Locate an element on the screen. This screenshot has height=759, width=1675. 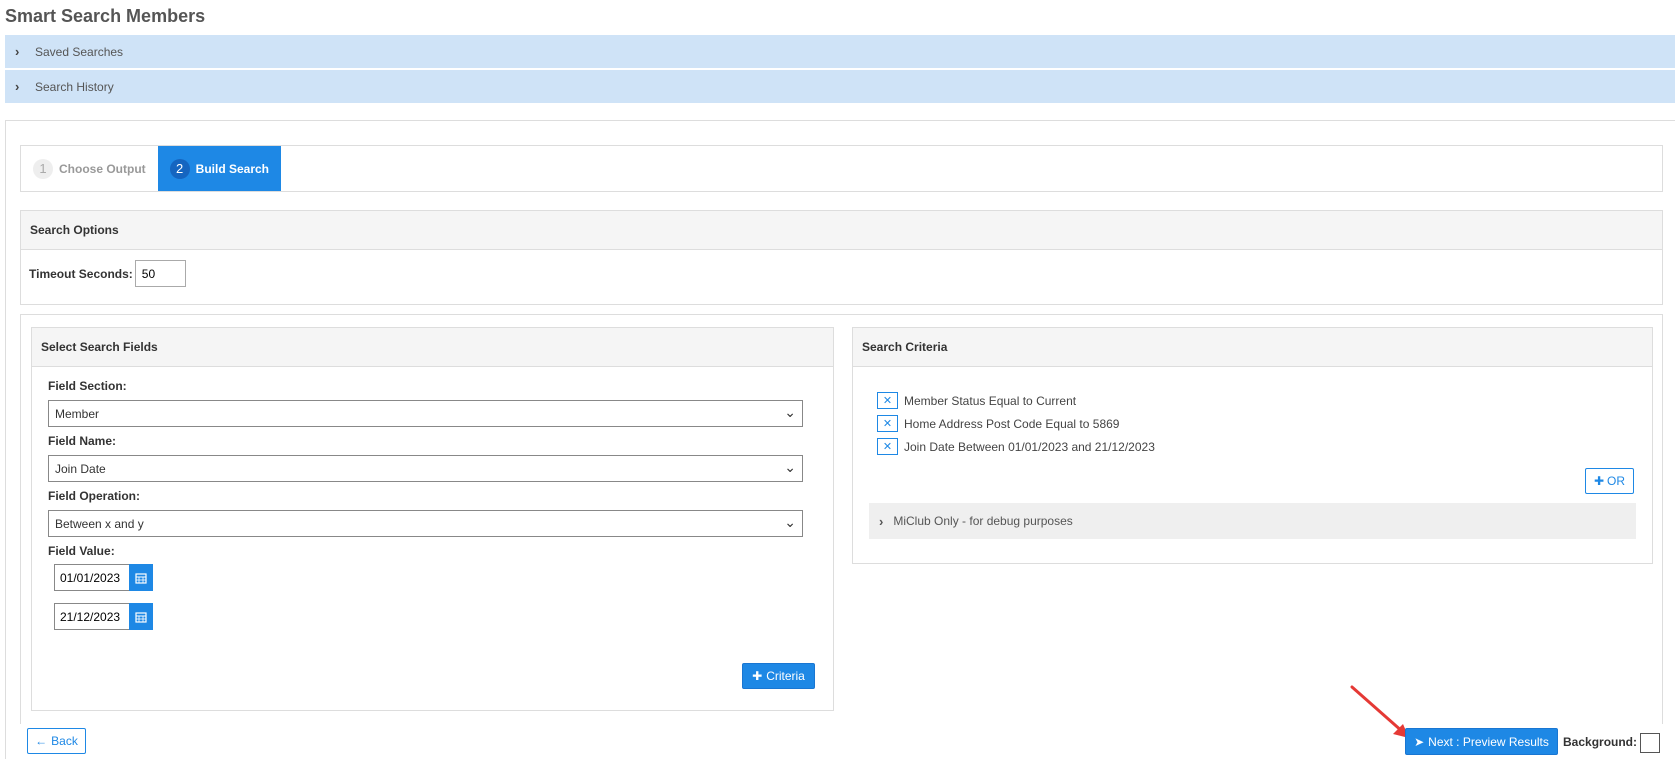
date-from-input is located at coordinates (91, 577).